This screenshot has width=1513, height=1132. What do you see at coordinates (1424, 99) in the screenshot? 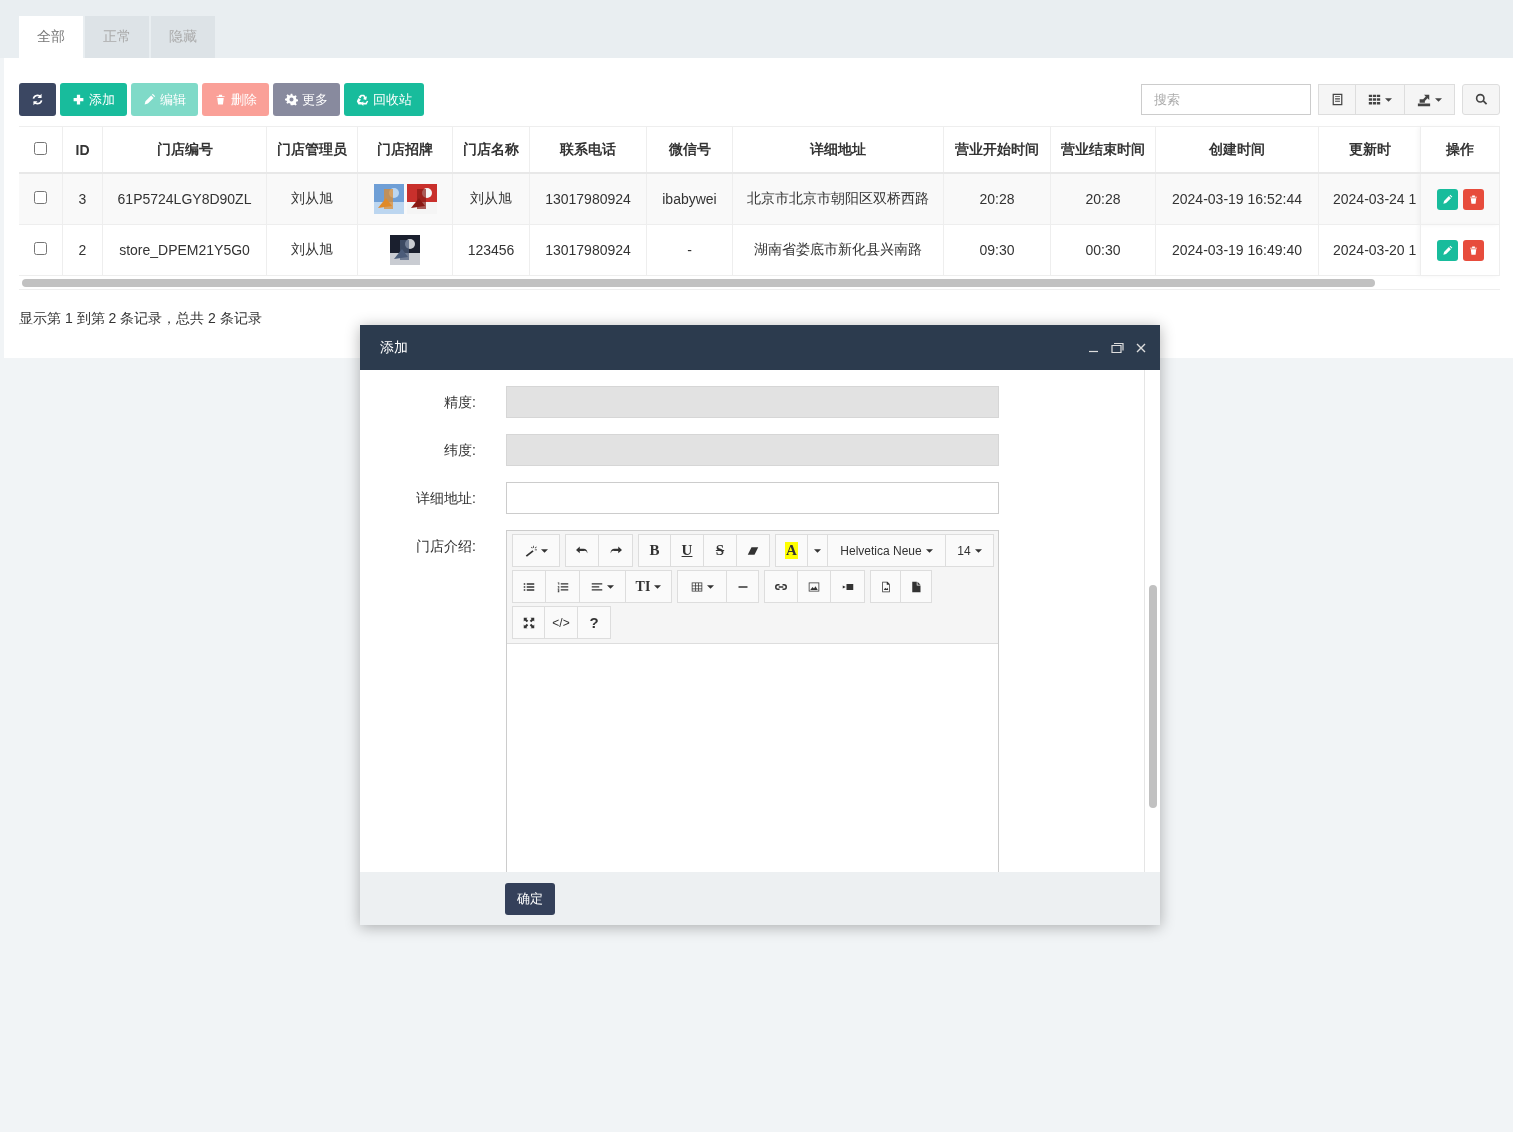
I see `export-icon` at bounding box center [1424, 99].